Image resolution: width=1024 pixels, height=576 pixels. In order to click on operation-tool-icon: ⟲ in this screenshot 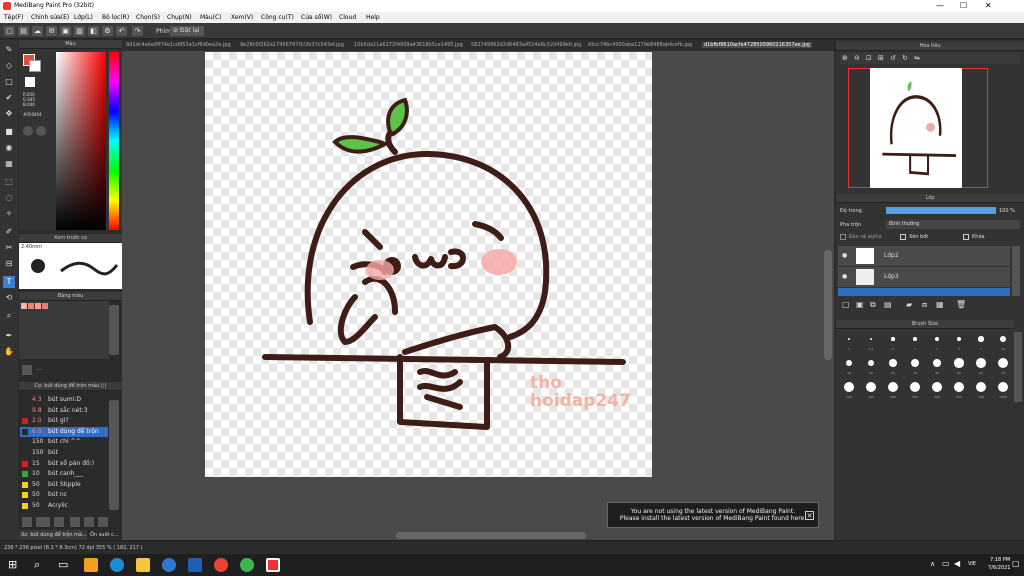, I will do `click(9, 298)`.